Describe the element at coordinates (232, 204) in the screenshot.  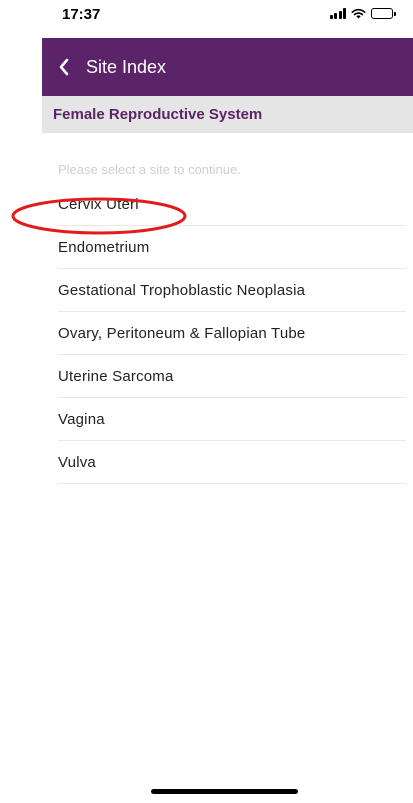
I see `site-item-cervix-uteri: Cervix Uteri` at that location.